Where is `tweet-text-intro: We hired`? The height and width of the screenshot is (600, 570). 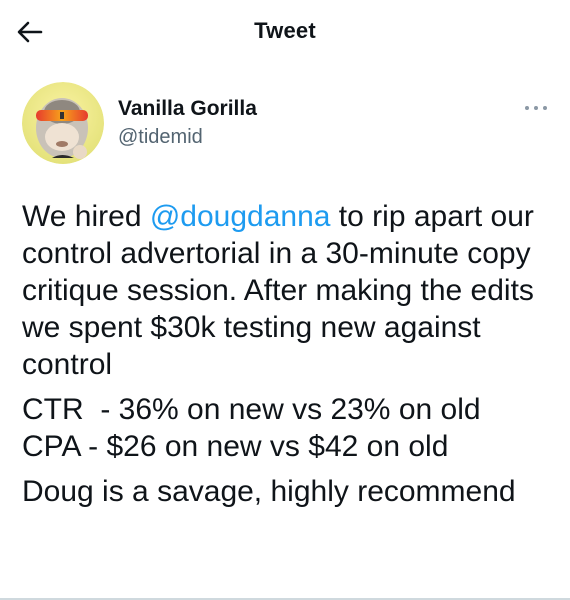
tweet-text-intro: We hired is located at coordinates (86, 216).